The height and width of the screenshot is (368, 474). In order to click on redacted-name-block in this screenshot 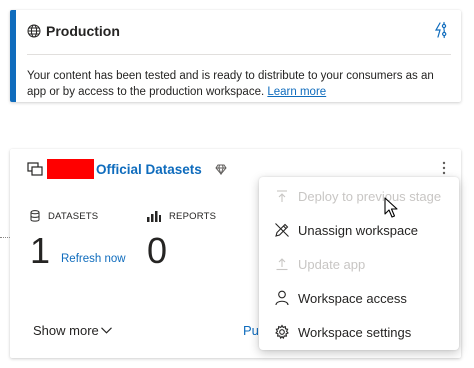, I will do `click(70, 169)`.